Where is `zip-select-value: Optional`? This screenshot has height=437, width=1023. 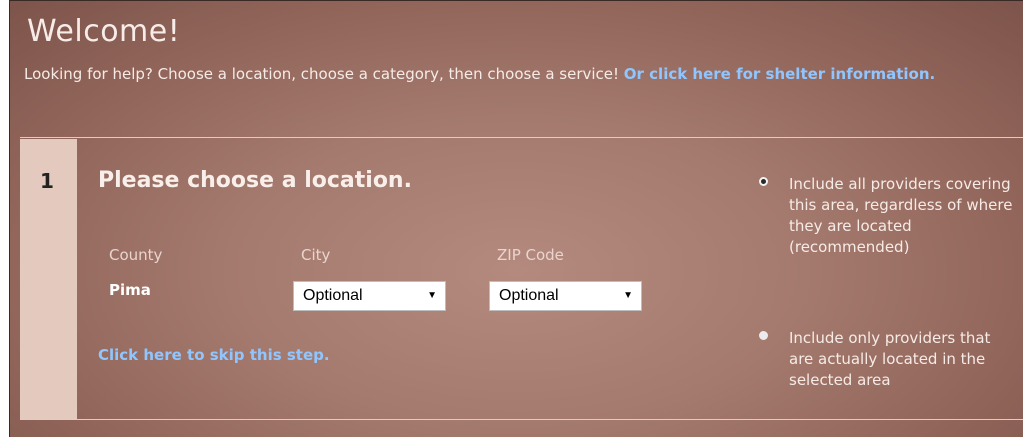 zip-select-value: Optional is located at coordinates (529, 295).